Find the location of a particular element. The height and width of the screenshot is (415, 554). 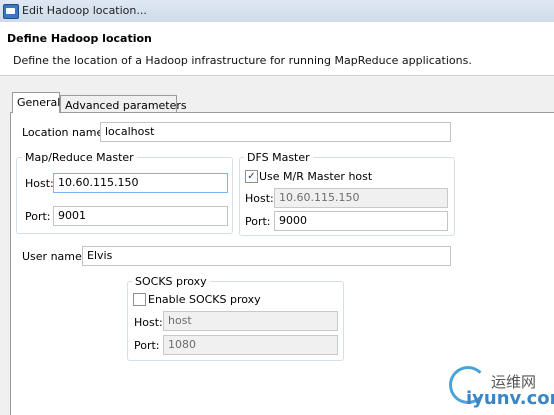

watermark-url: iyunv.com is located at coordinates (510, 398).